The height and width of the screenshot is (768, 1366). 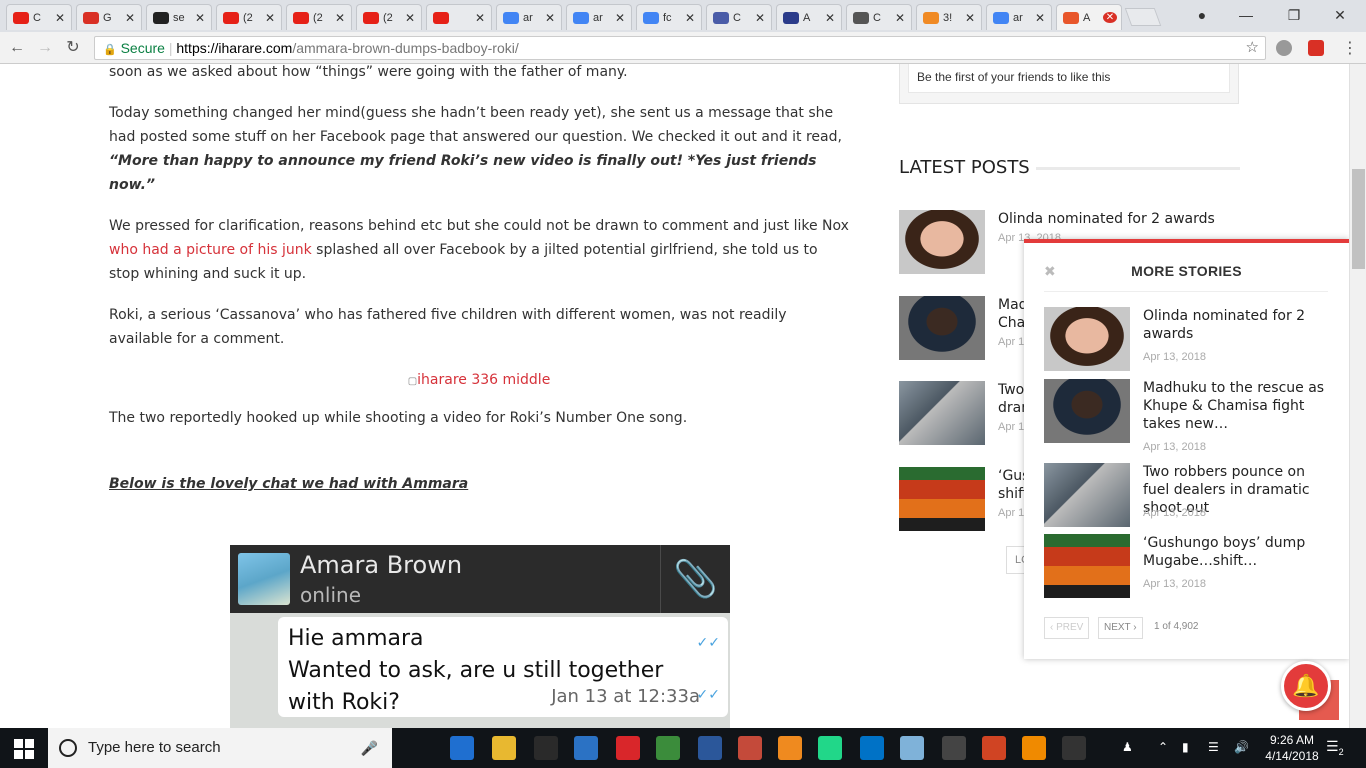 I want to click on opera-icon, so click(x=628, y=748).